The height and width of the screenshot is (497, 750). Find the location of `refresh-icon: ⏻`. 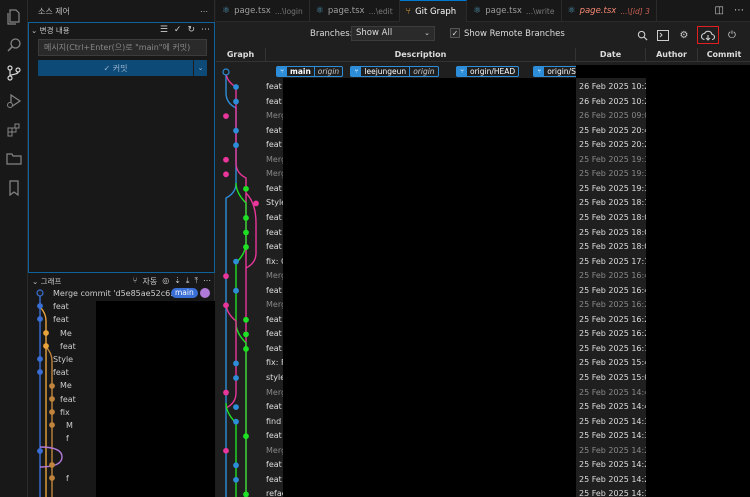

refresh-icon: ⏻ is located at coordinates (732, 35).